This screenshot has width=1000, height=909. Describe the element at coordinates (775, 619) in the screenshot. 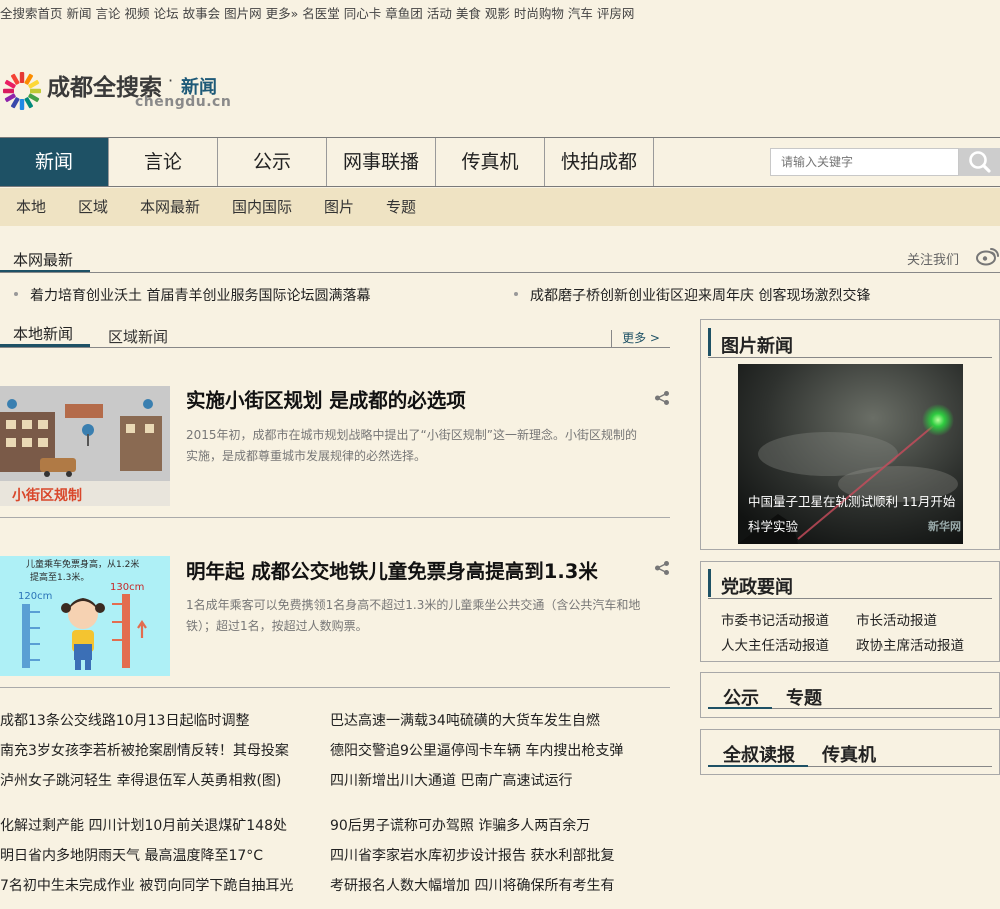

I see `party-news-link: 市委书记活动报道` at that location.